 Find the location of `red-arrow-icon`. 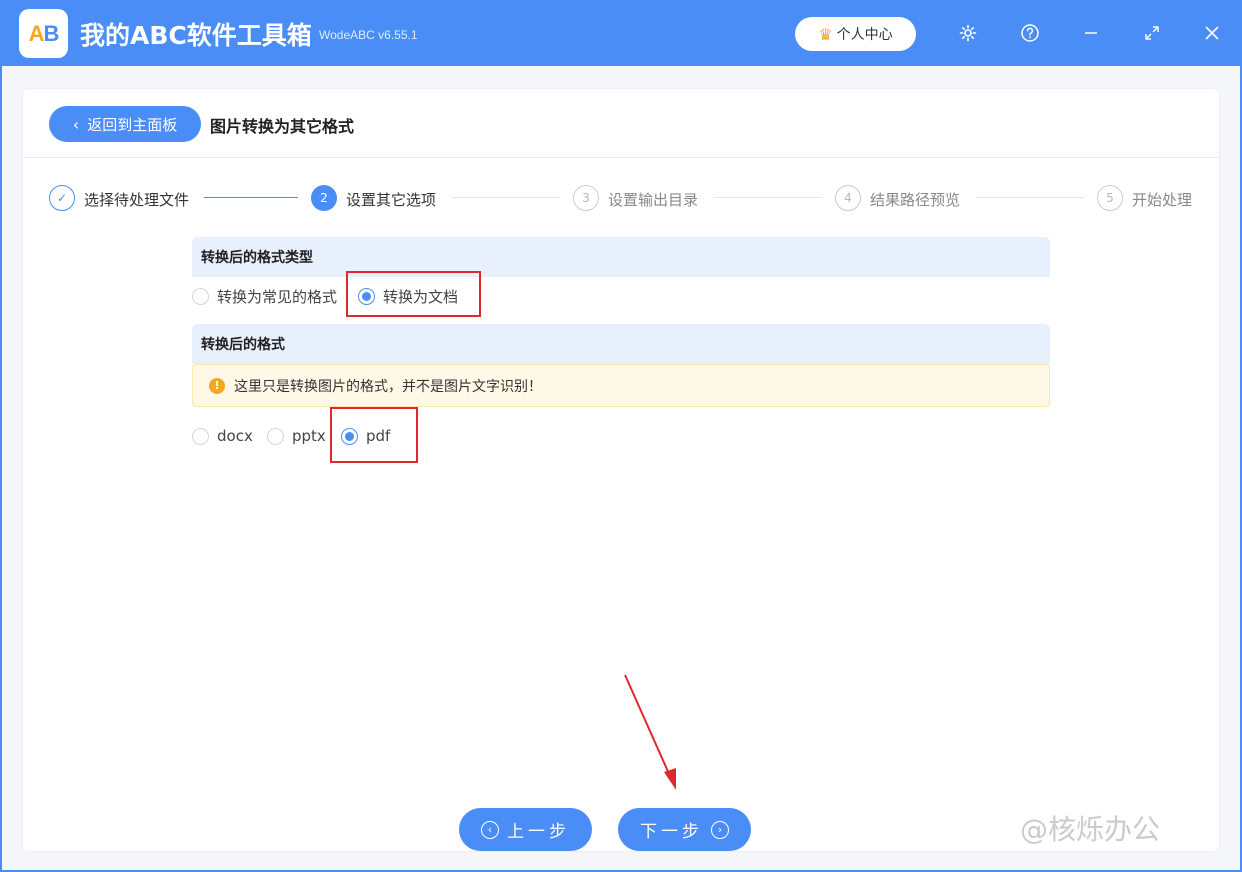

red-arrow-icon is located at coordinates (650, 732).